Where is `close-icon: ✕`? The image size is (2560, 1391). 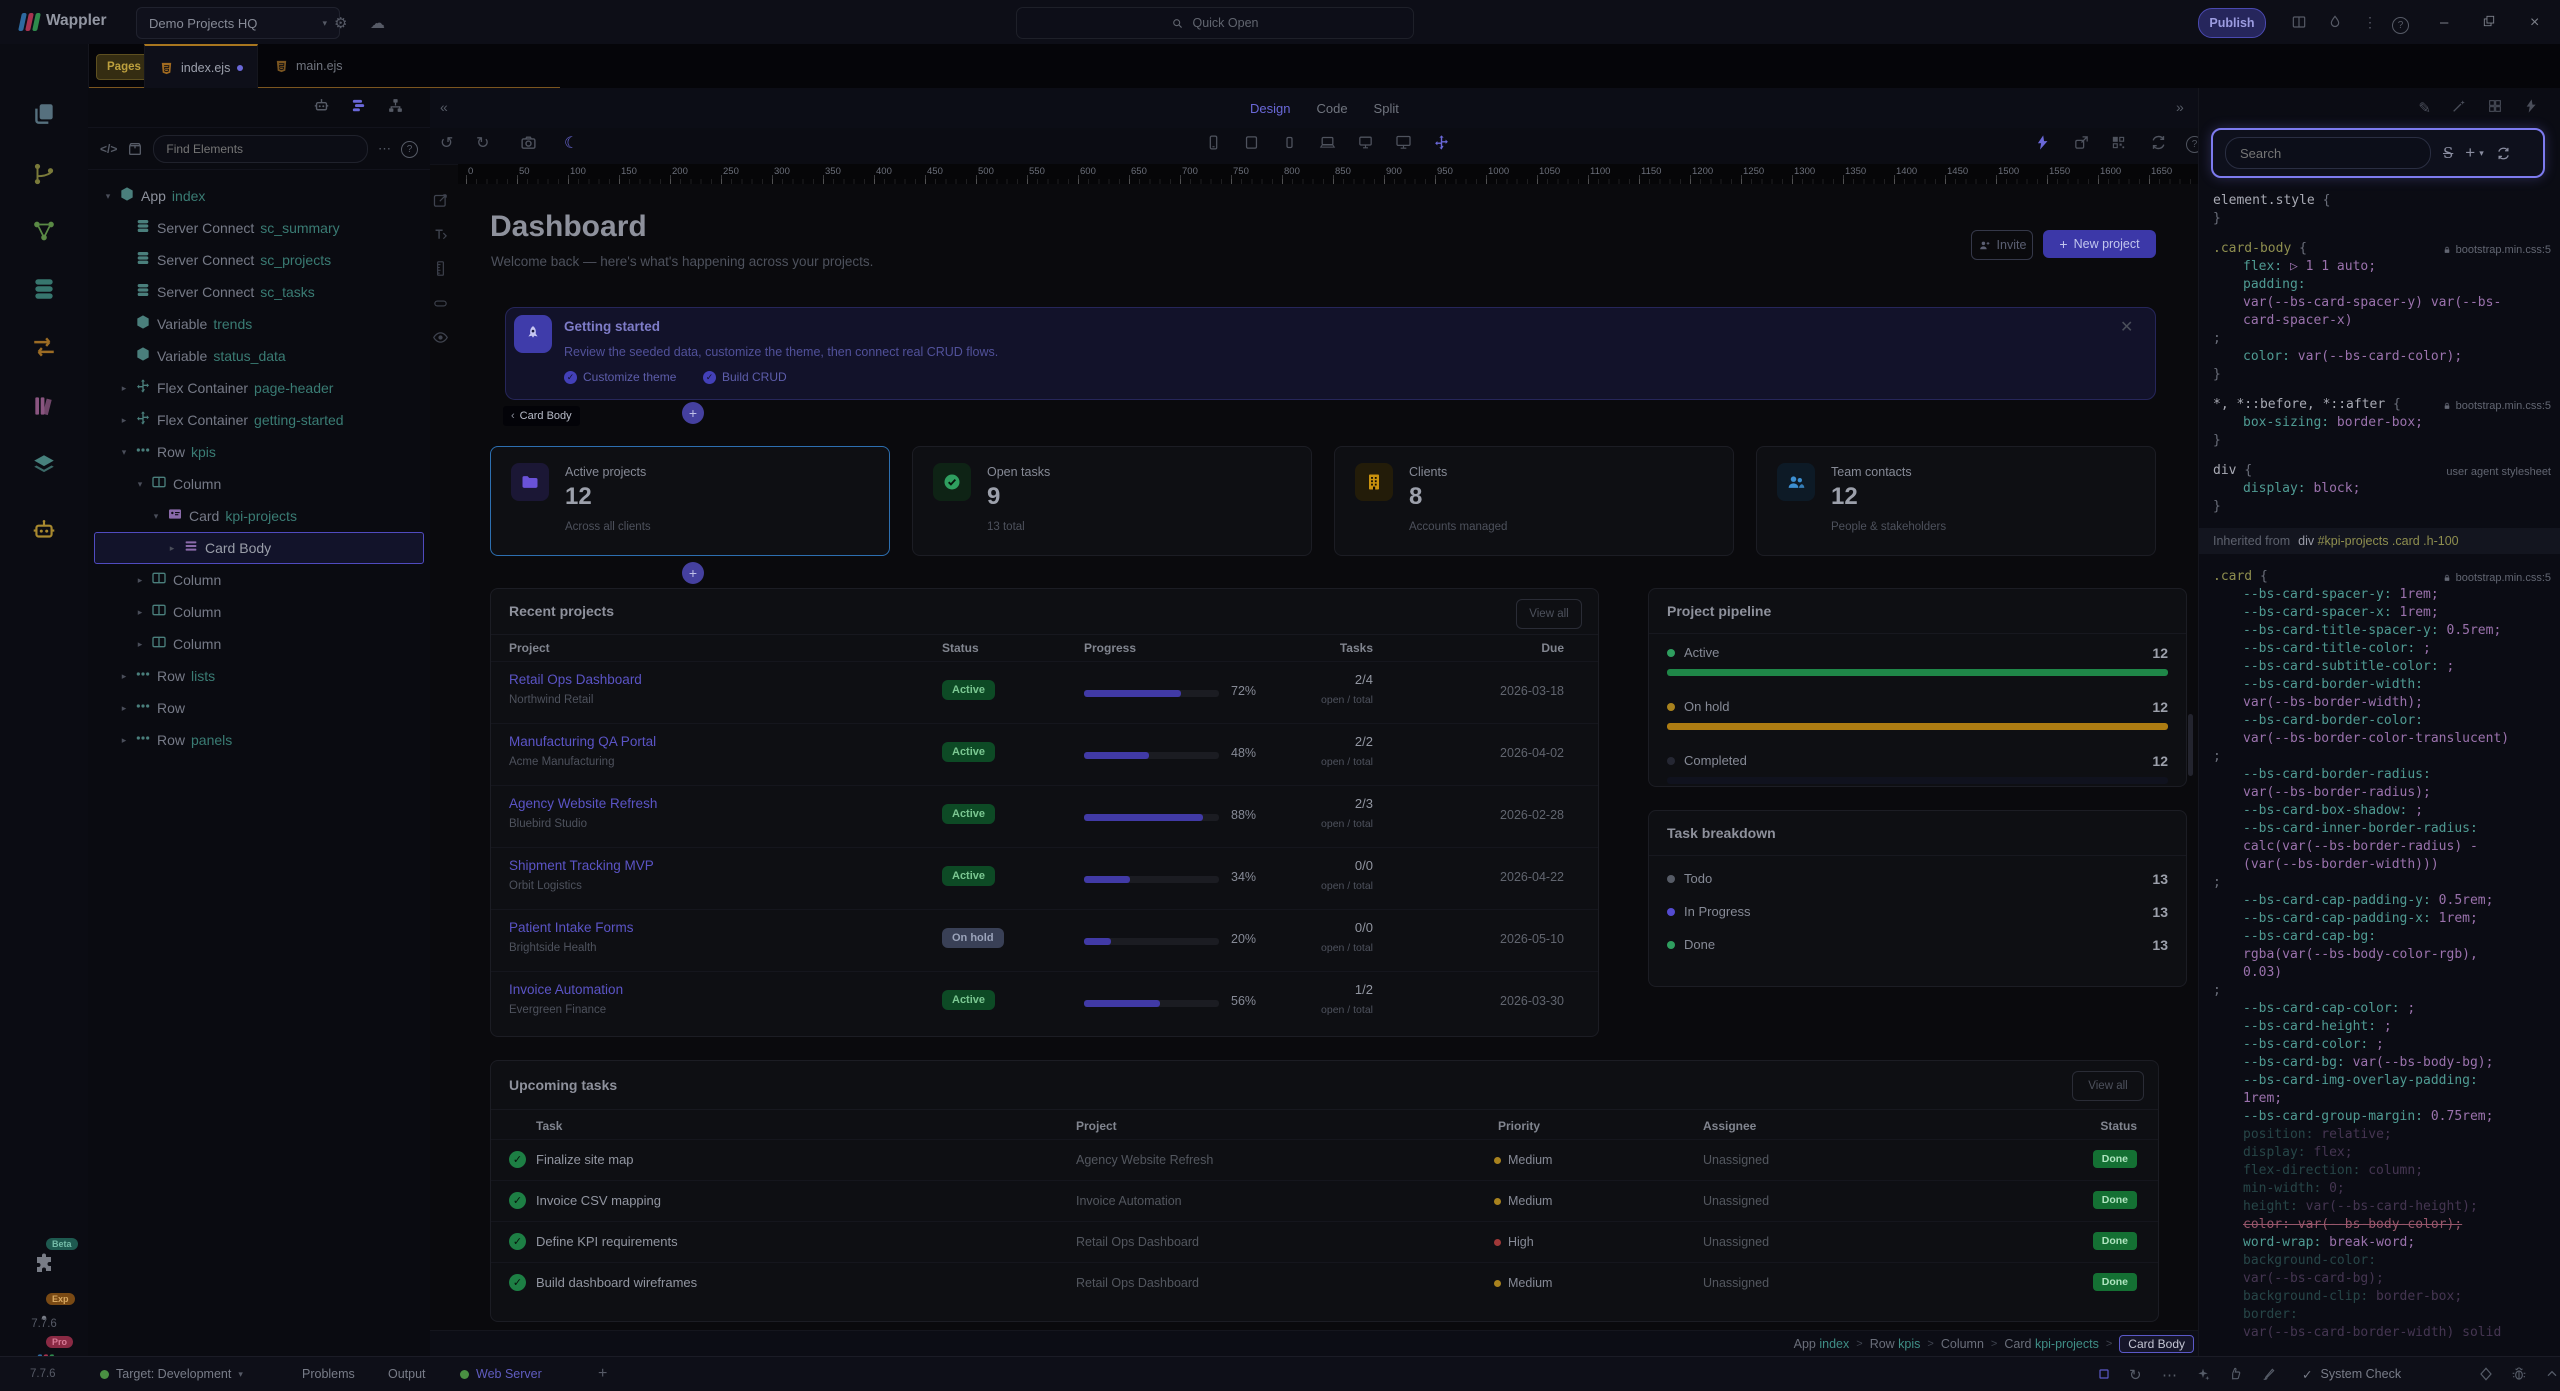 close-icon: ✕ is located at coordinates (2126, 327).